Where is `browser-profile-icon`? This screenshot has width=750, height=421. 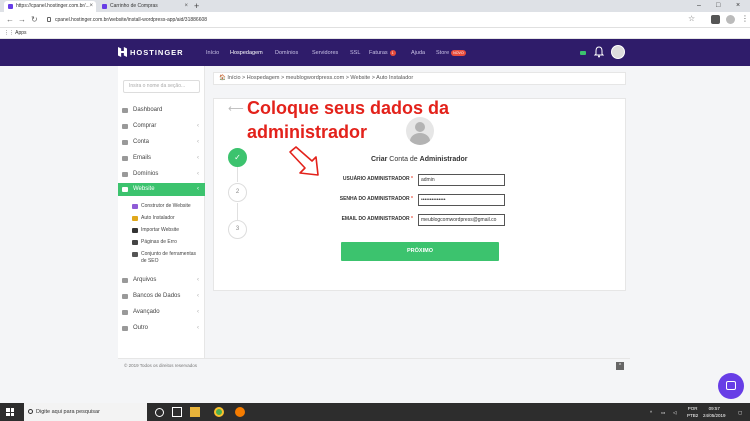
browser-profile-icon is located at coordinates (730, 19).